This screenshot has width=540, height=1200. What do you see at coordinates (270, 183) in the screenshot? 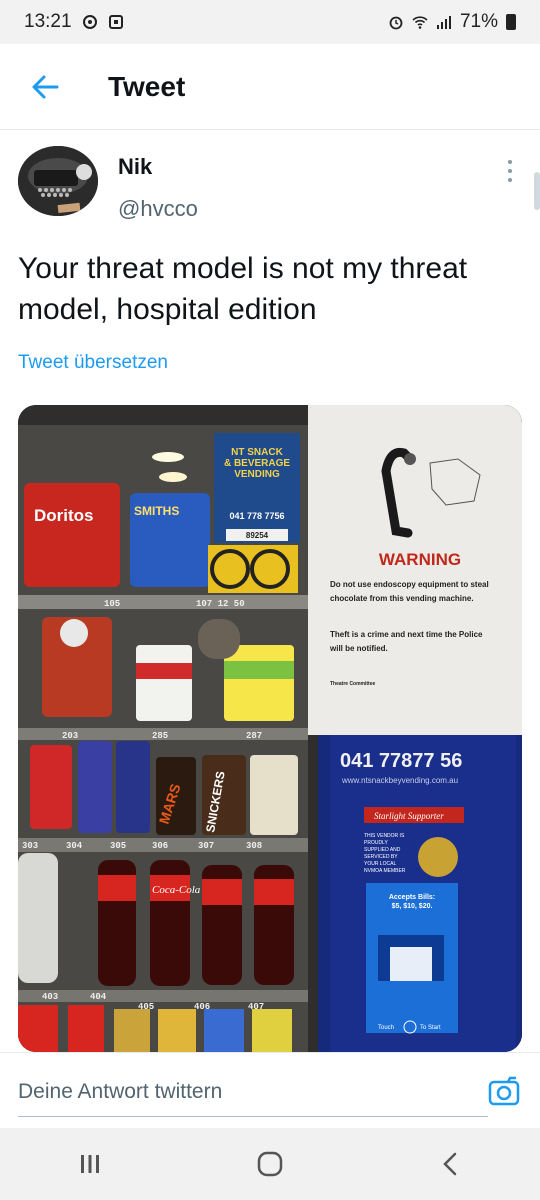
I see `tweet-header: Nik @hvcco` at bounding box center [270, 183].